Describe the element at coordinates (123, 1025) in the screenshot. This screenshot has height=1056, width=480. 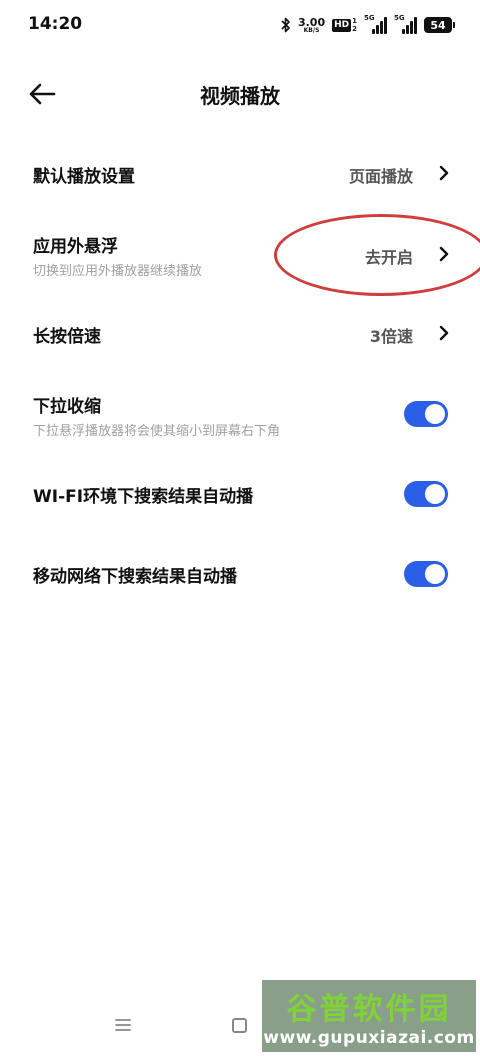
I see `menu-icon` at that location.